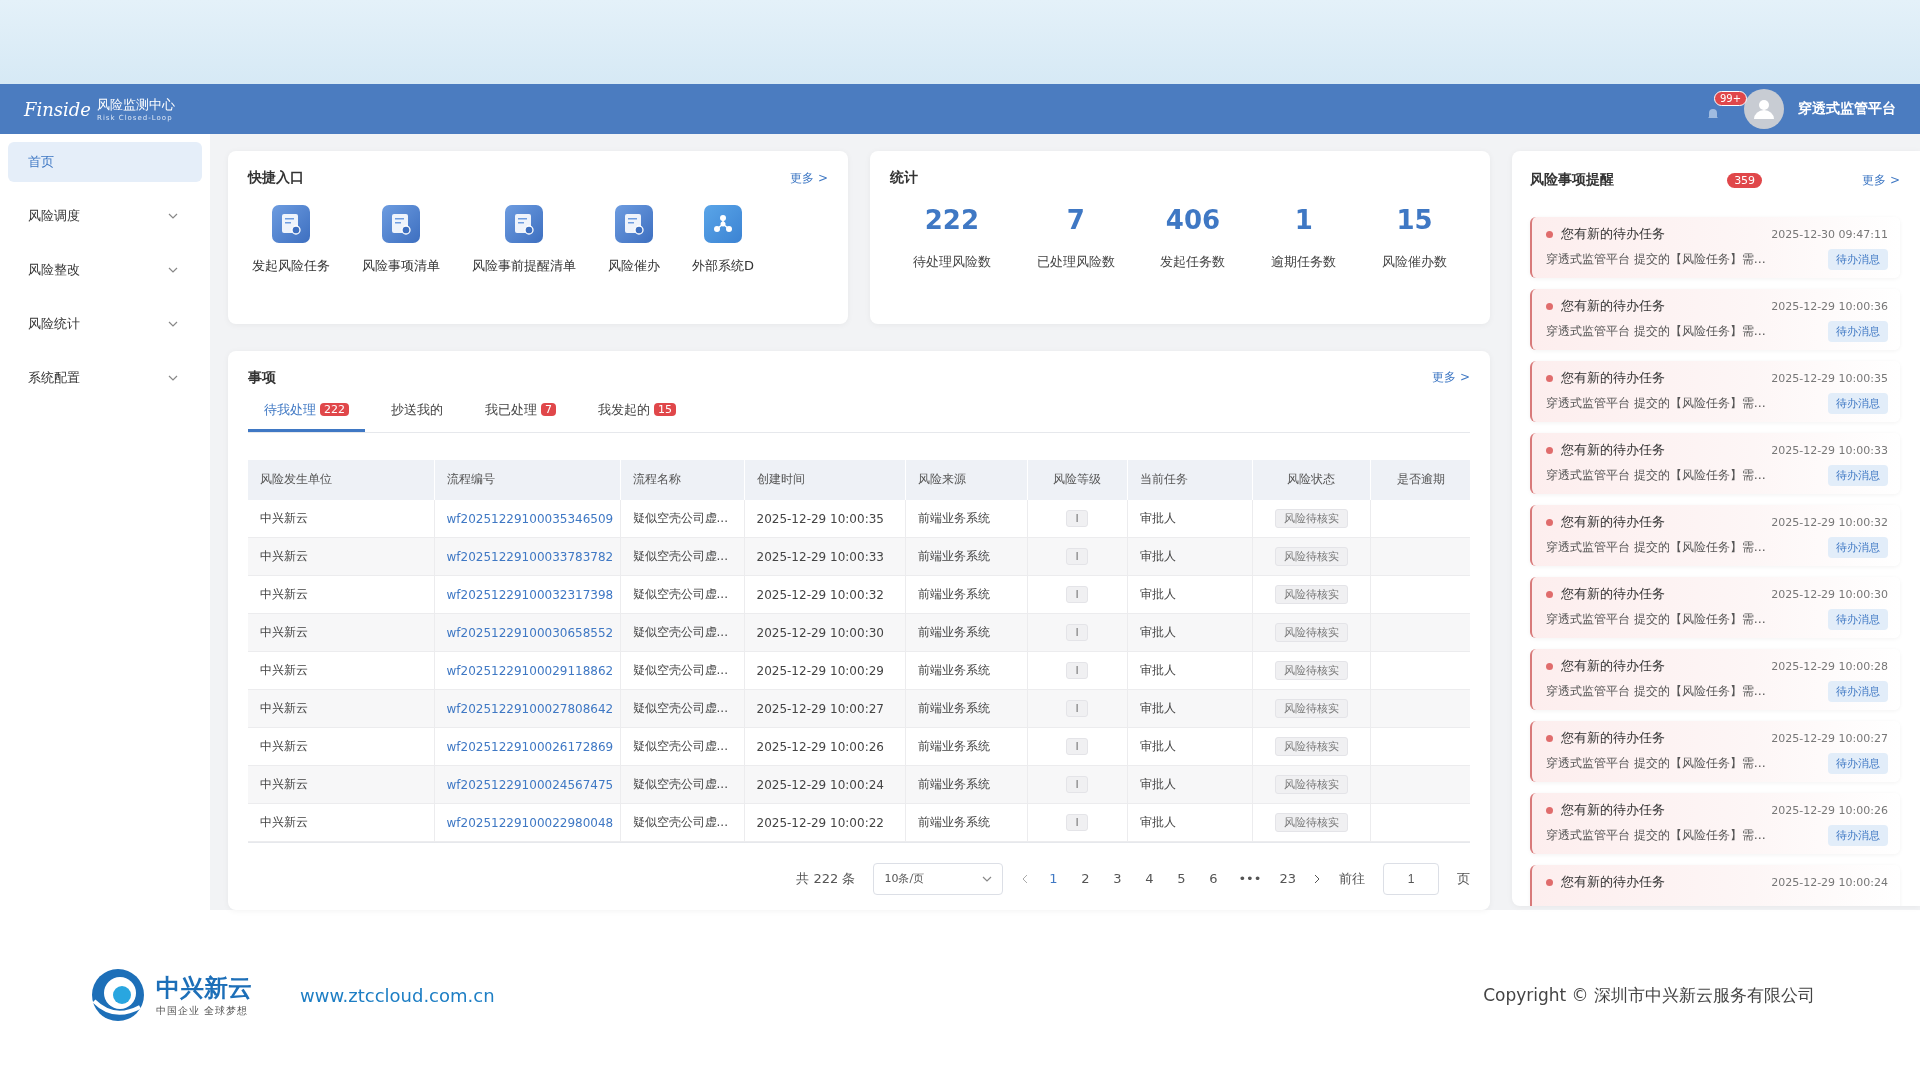 Image resolution: width=1920 pixels, height=1080 pixels. I want to click on chevron-down-icon, so click(173, 378).